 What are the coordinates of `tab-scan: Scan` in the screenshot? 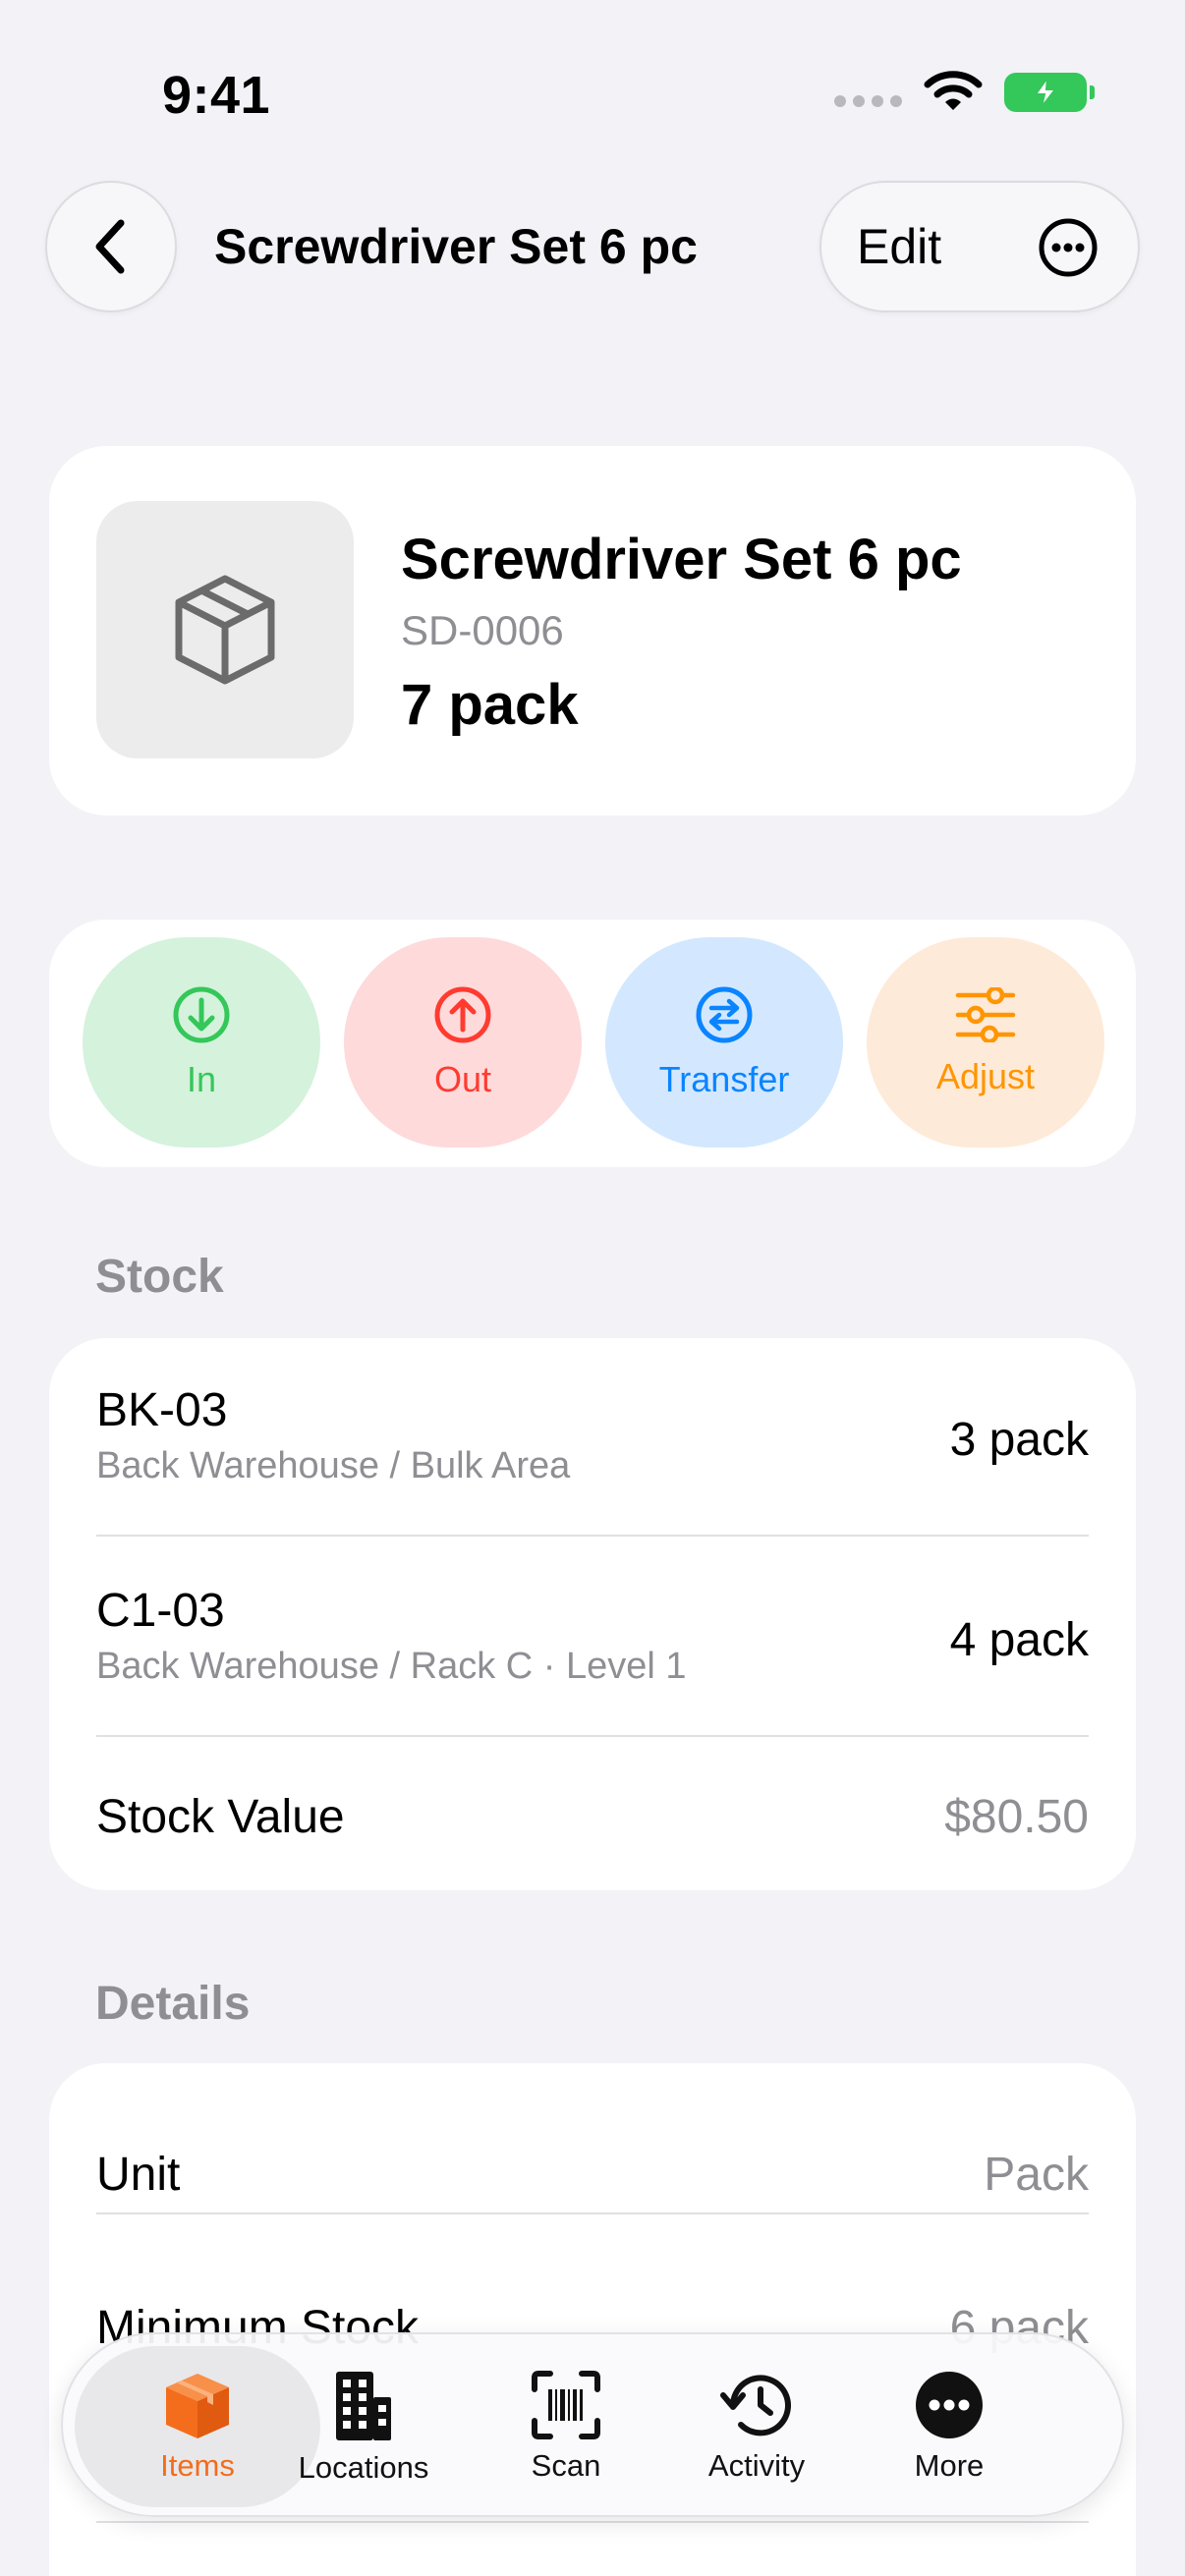 It's located at (566, 2426).